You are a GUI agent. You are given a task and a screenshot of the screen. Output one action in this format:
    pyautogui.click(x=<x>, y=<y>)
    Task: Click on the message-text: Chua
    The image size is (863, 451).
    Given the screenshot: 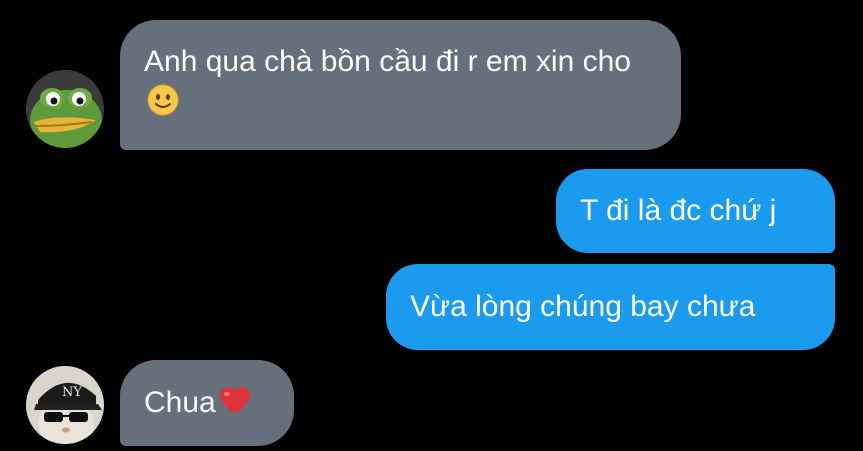 What is the action you would take?
    pyautogui.click(x=180, y=402)
    